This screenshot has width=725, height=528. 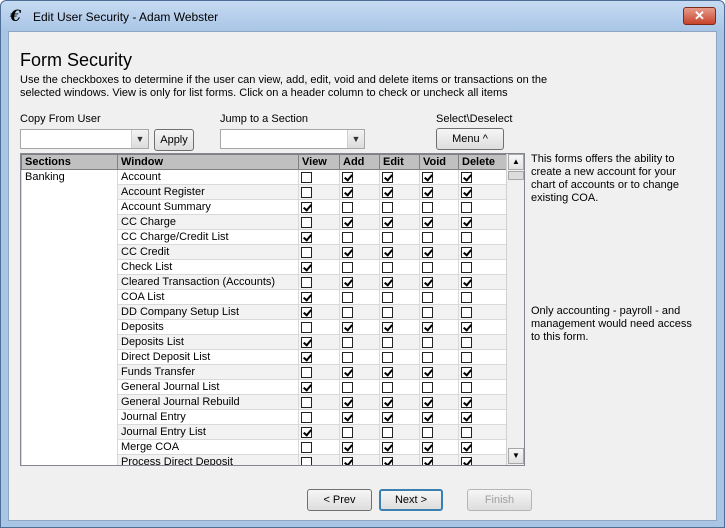 What do you see at coordinates (399, 162) in the screenshot?
I see `header-edit: Edit` at bounding box center [399, 162].